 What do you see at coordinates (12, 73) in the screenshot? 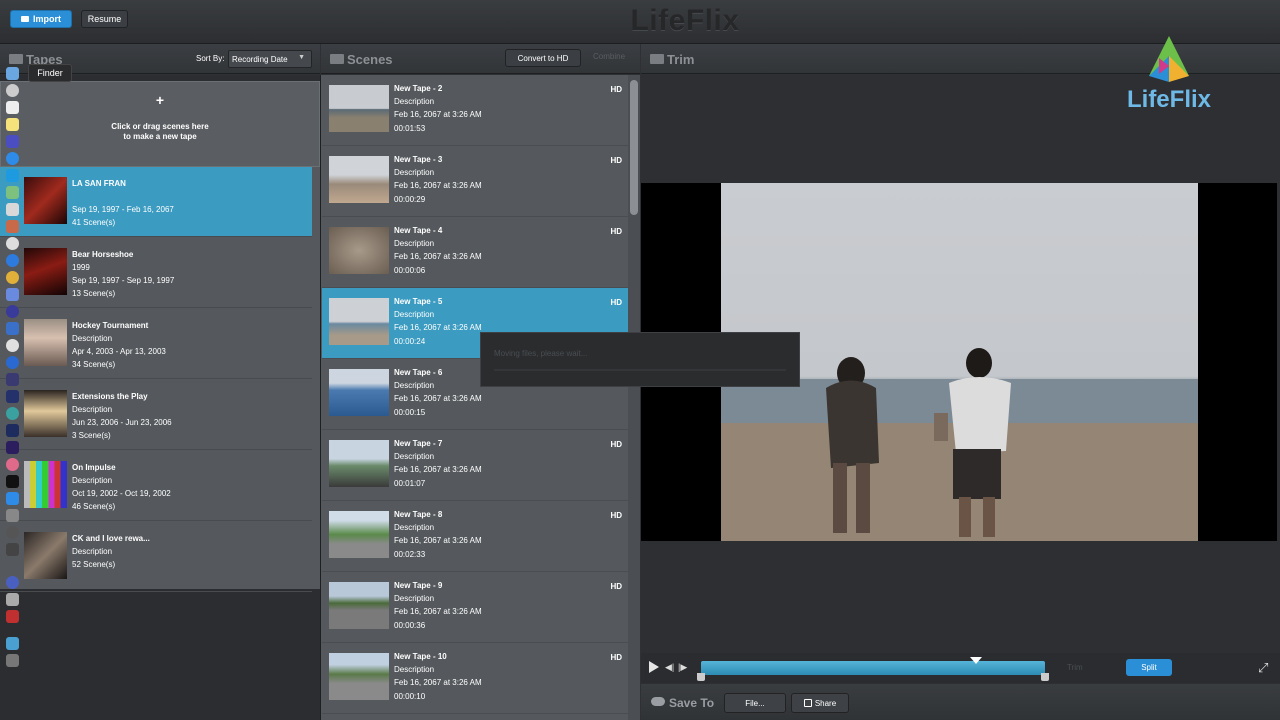
I see `finder-icon` at bounding box center [12, 73].